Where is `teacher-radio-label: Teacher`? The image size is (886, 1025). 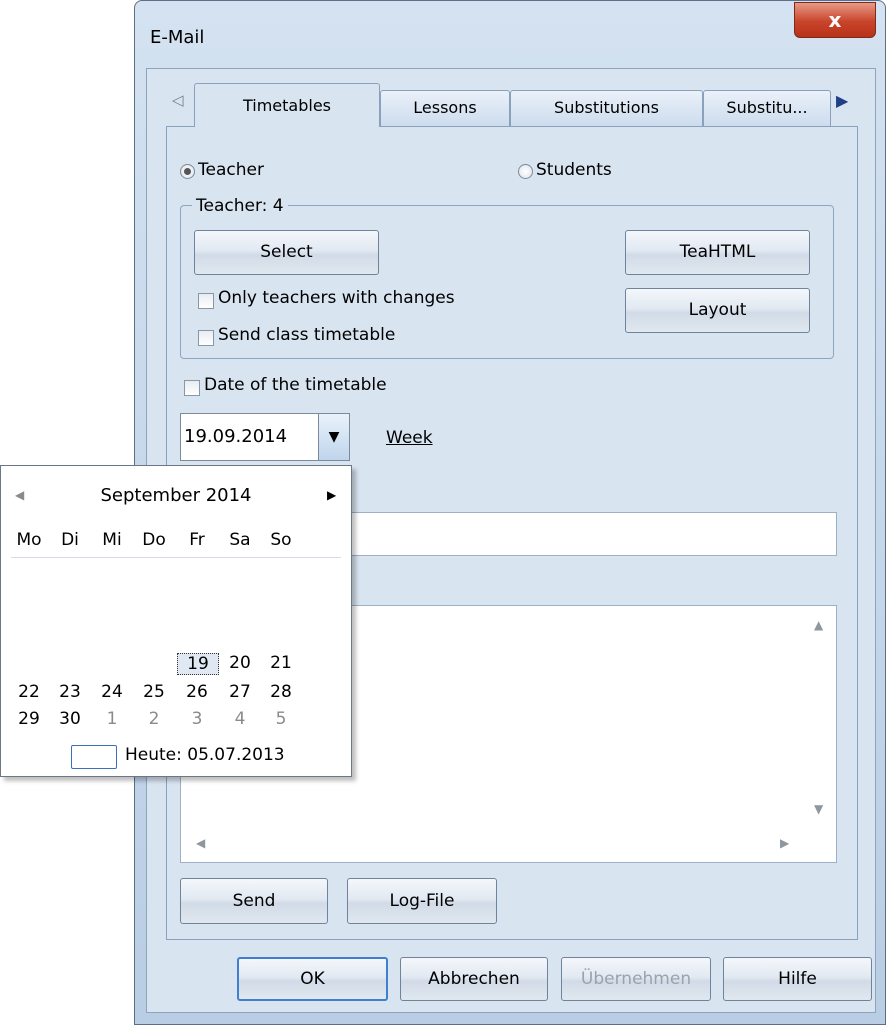
teacher-radio-label: Teacher is located at coordinates (231, 170).